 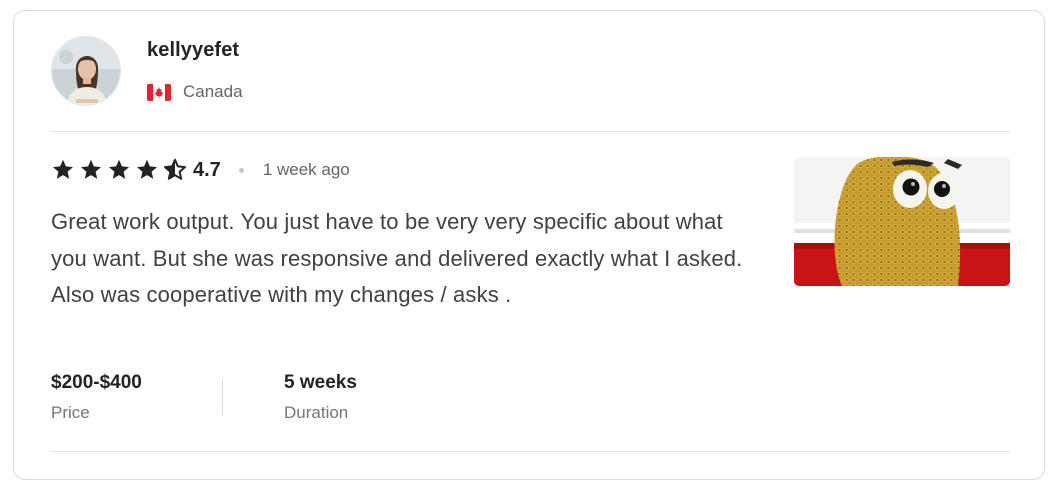 I want to click on crochet-potato-photo, so click(x=902, y=221).